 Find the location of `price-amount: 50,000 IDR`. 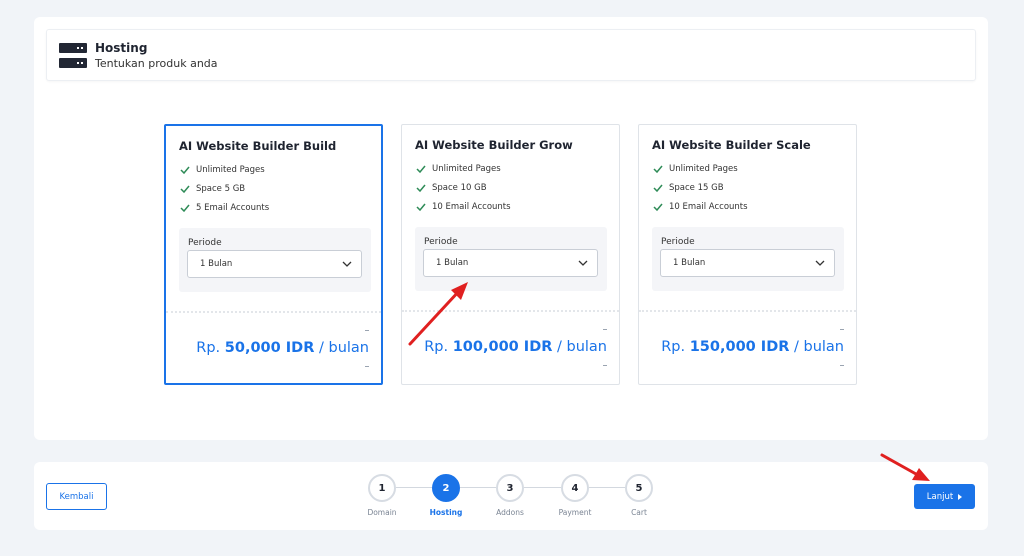

price-amount: 50,000 IDR is located at coordinates (269, 348).